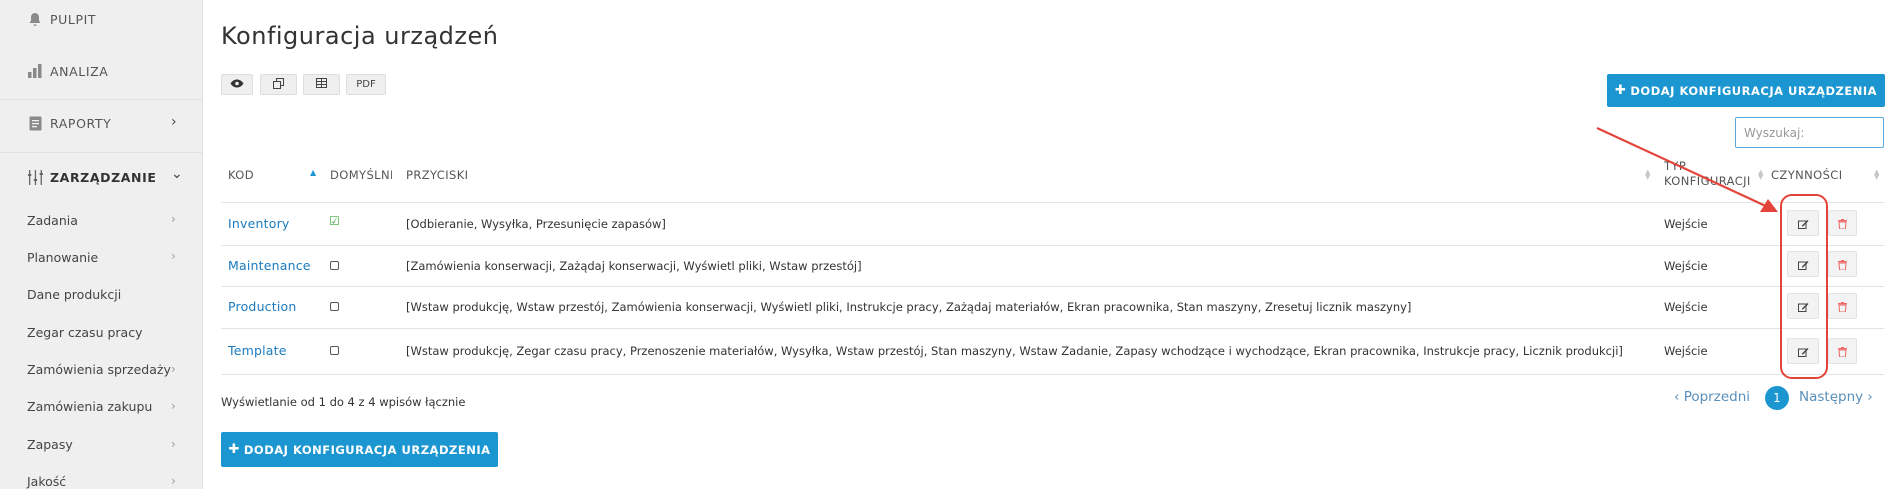  What do you see at coordinates (35, 71) in the screenshot?
I see `bar-chart-icon` at bounding box center [35, 71].